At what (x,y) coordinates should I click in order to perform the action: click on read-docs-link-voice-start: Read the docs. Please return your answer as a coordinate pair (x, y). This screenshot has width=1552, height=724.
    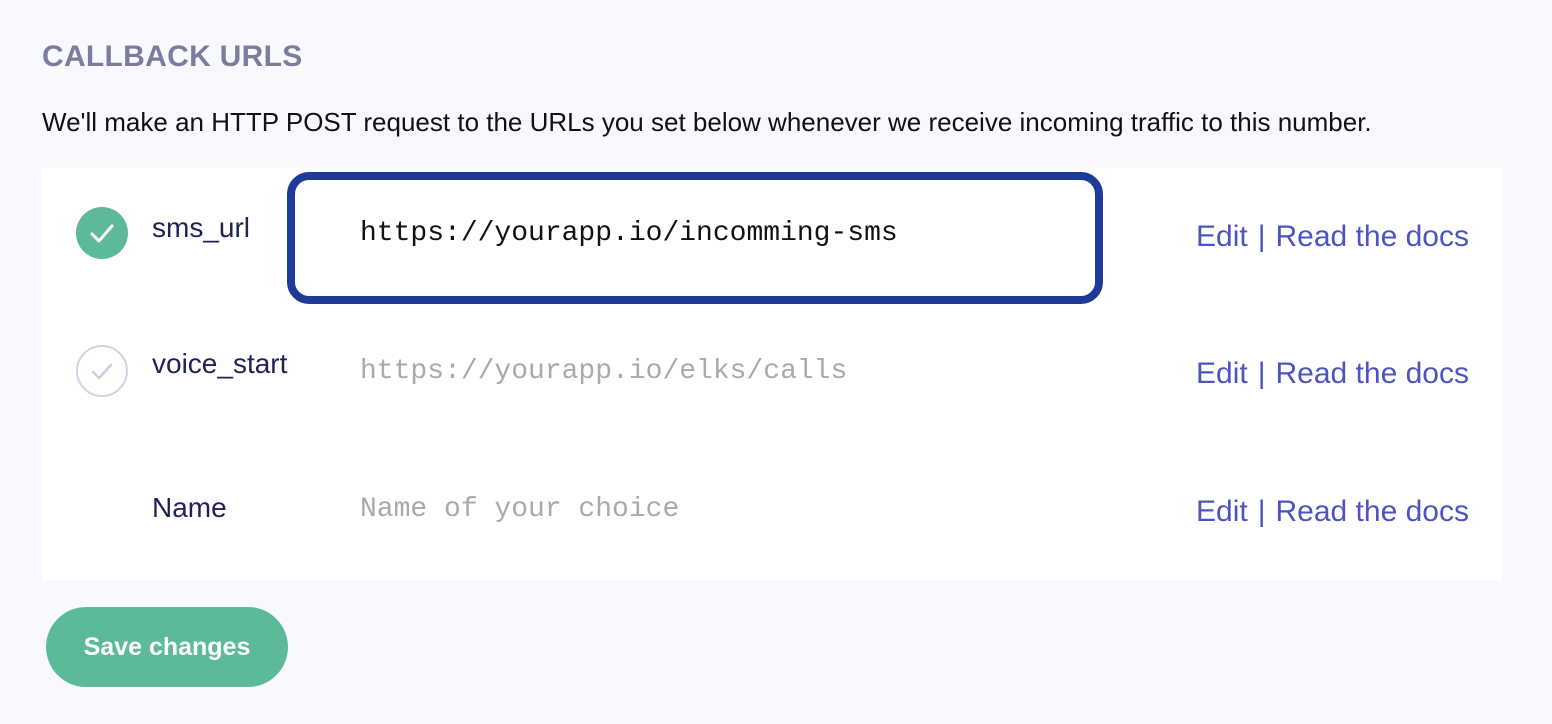
    Looking at the image, I should click on (1372, 373).